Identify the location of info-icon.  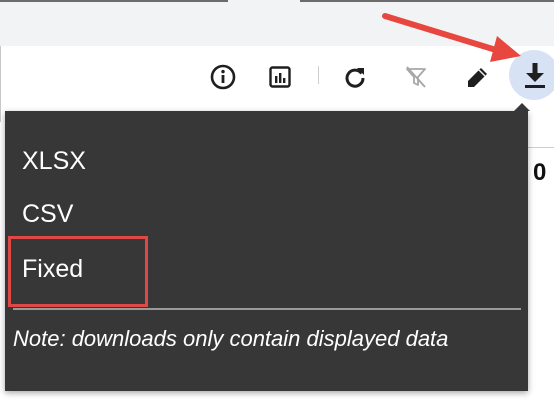
(223, 77).